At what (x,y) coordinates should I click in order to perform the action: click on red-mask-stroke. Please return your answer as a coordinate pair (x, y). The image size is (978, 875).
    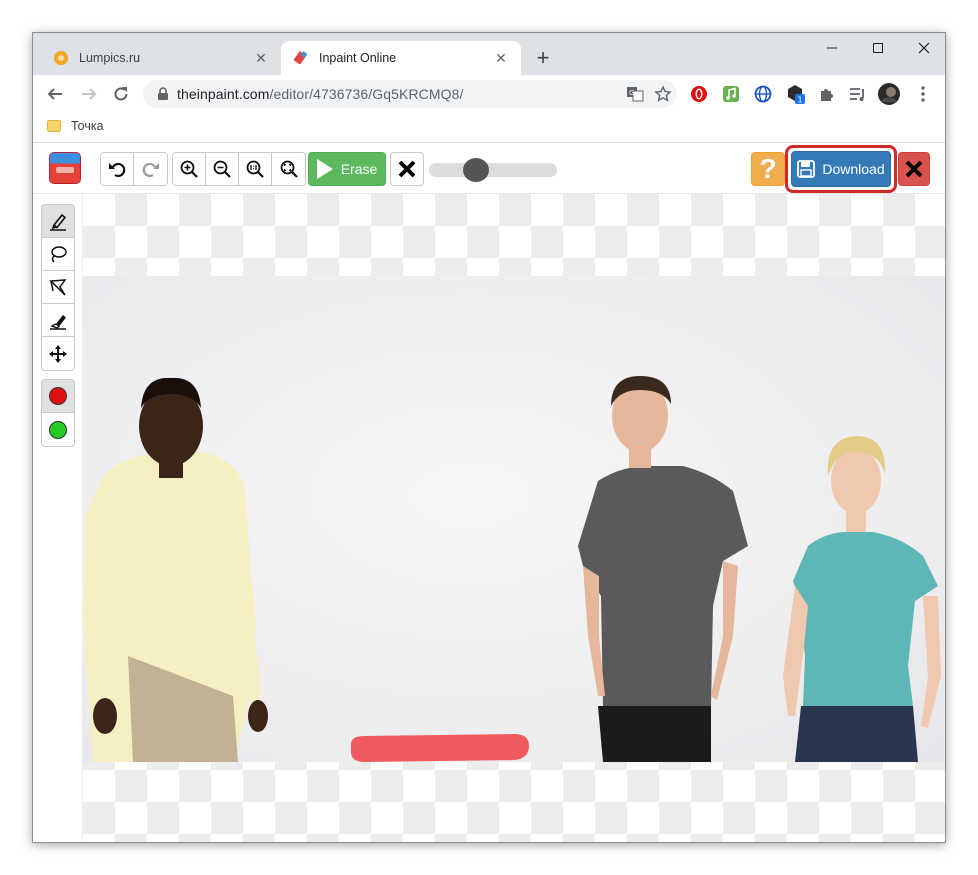
    Looking at the image, I should click on (440, 748).